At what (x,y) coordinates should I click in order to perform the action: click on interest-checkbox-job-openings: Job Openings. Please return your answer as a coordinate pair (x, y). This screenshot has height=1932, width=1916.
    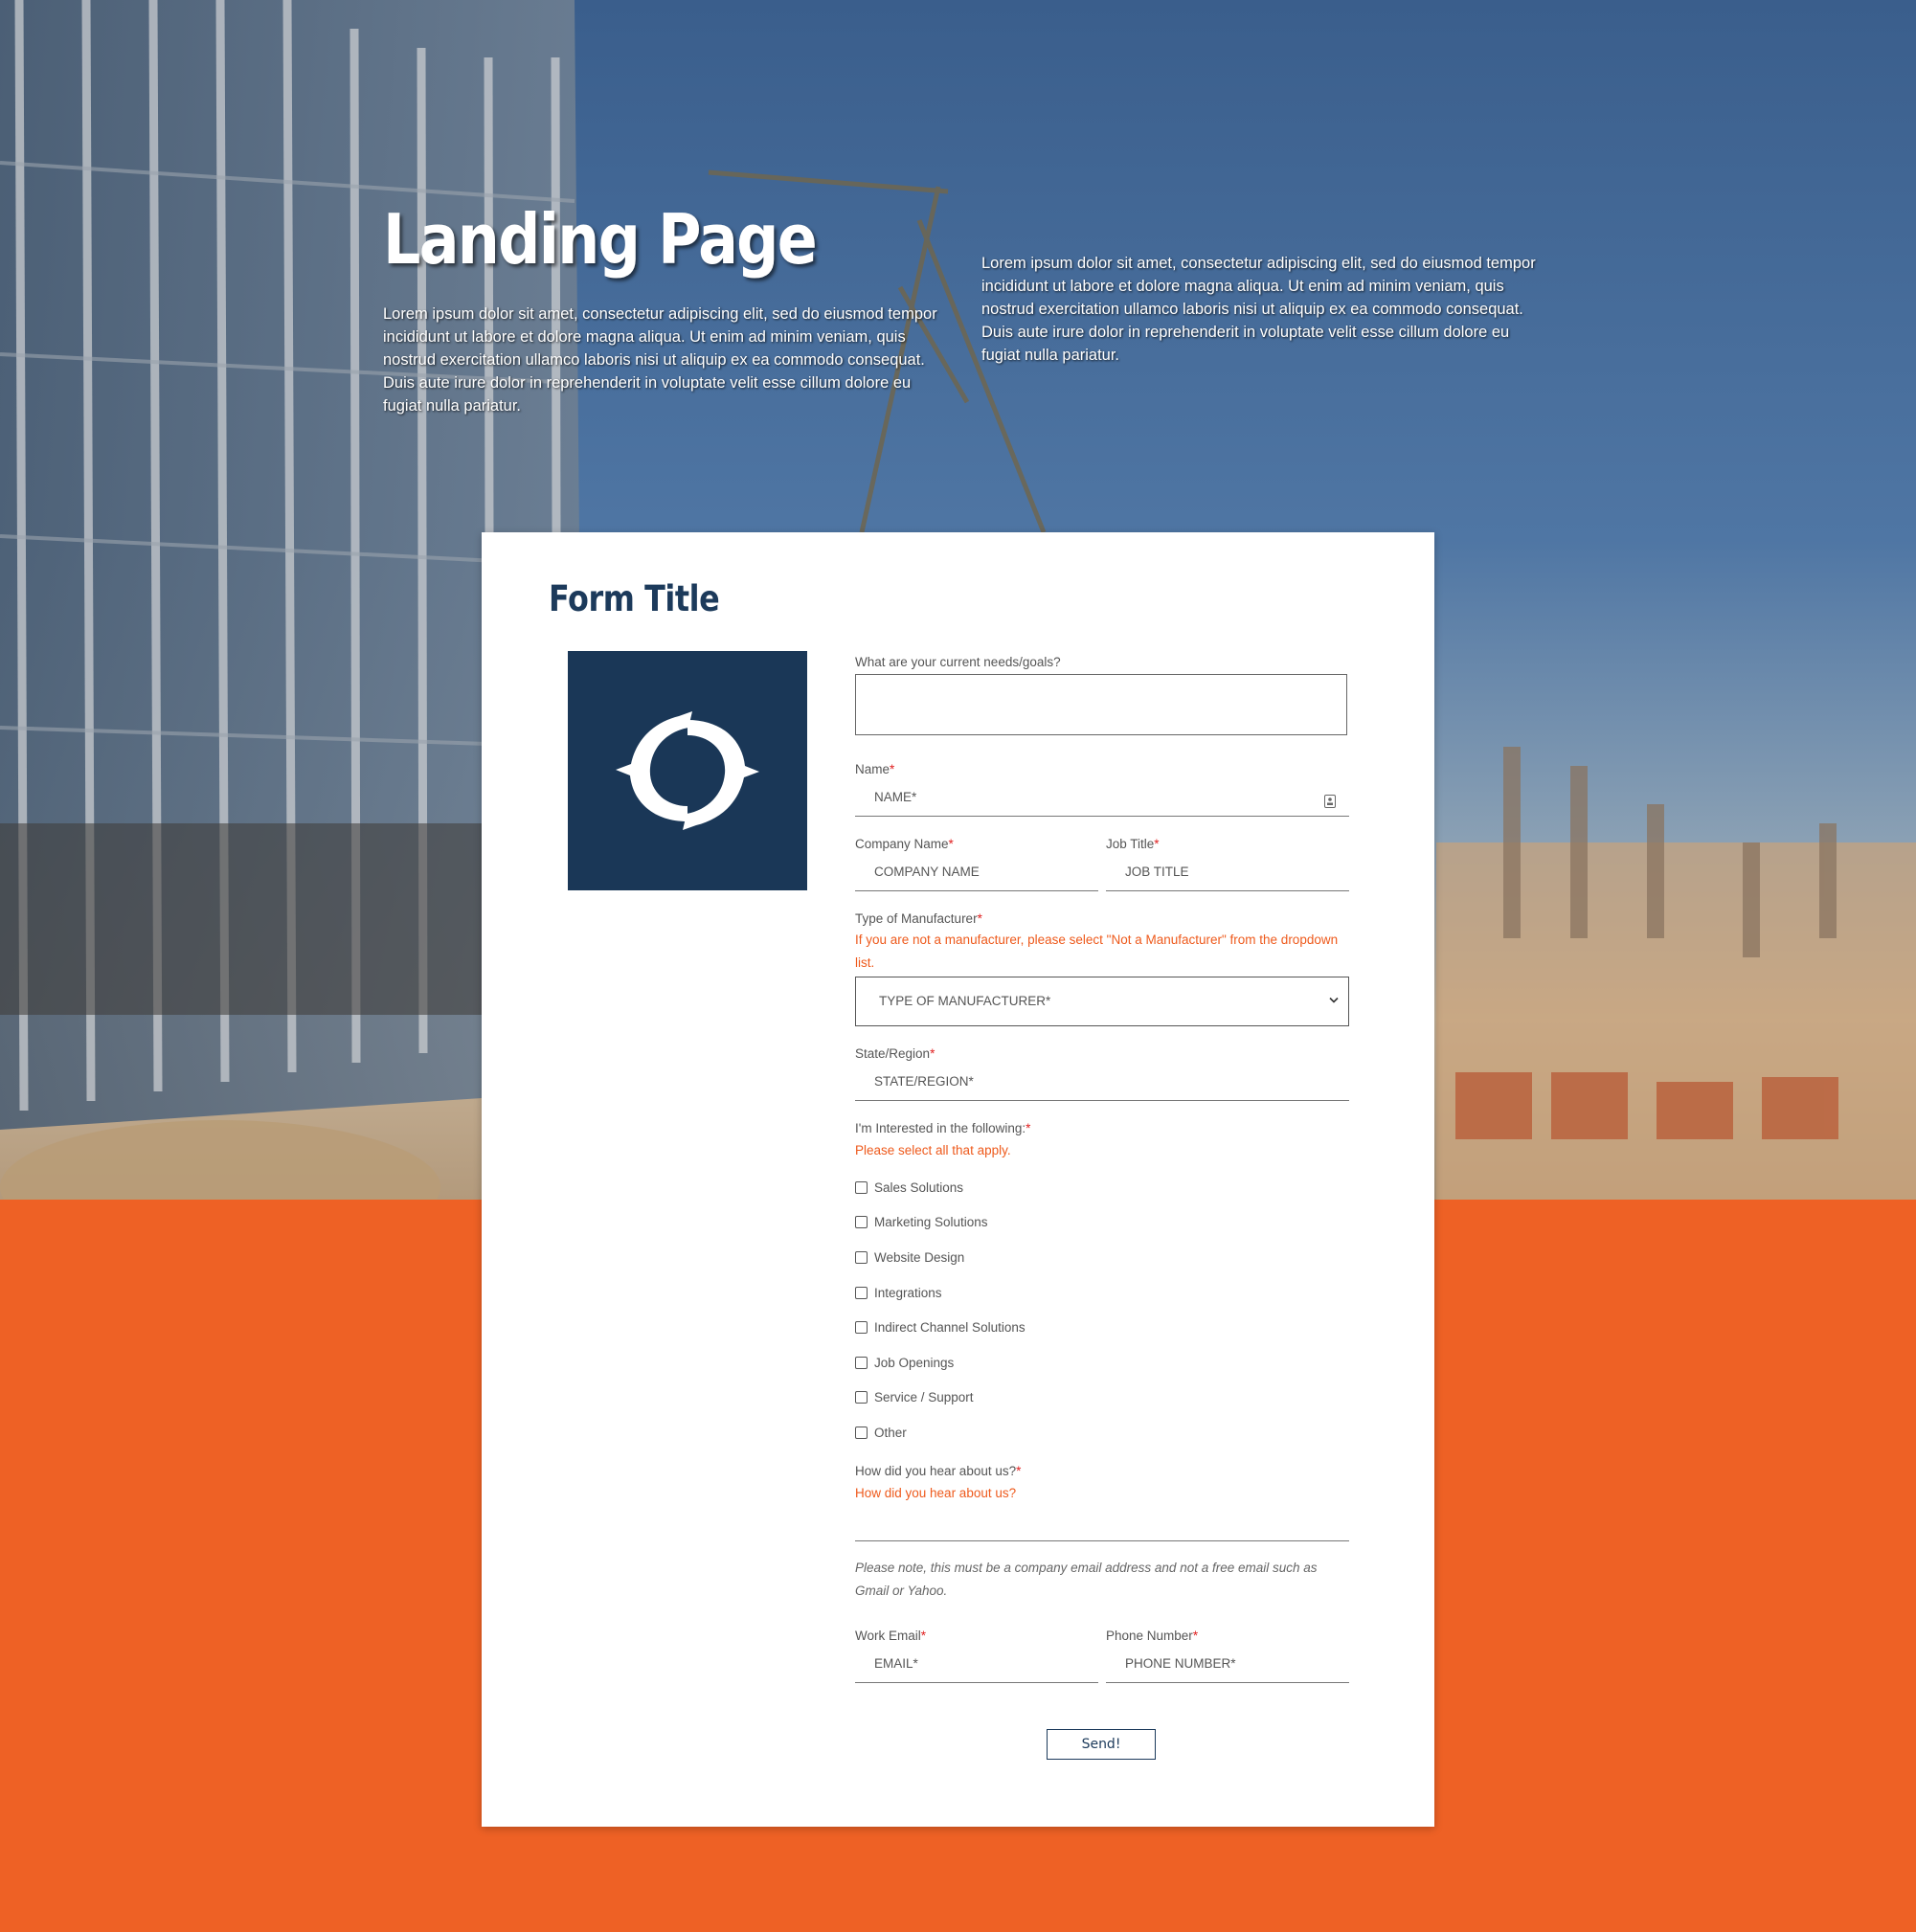
    Looking at the image, I should click on (905, 1363).